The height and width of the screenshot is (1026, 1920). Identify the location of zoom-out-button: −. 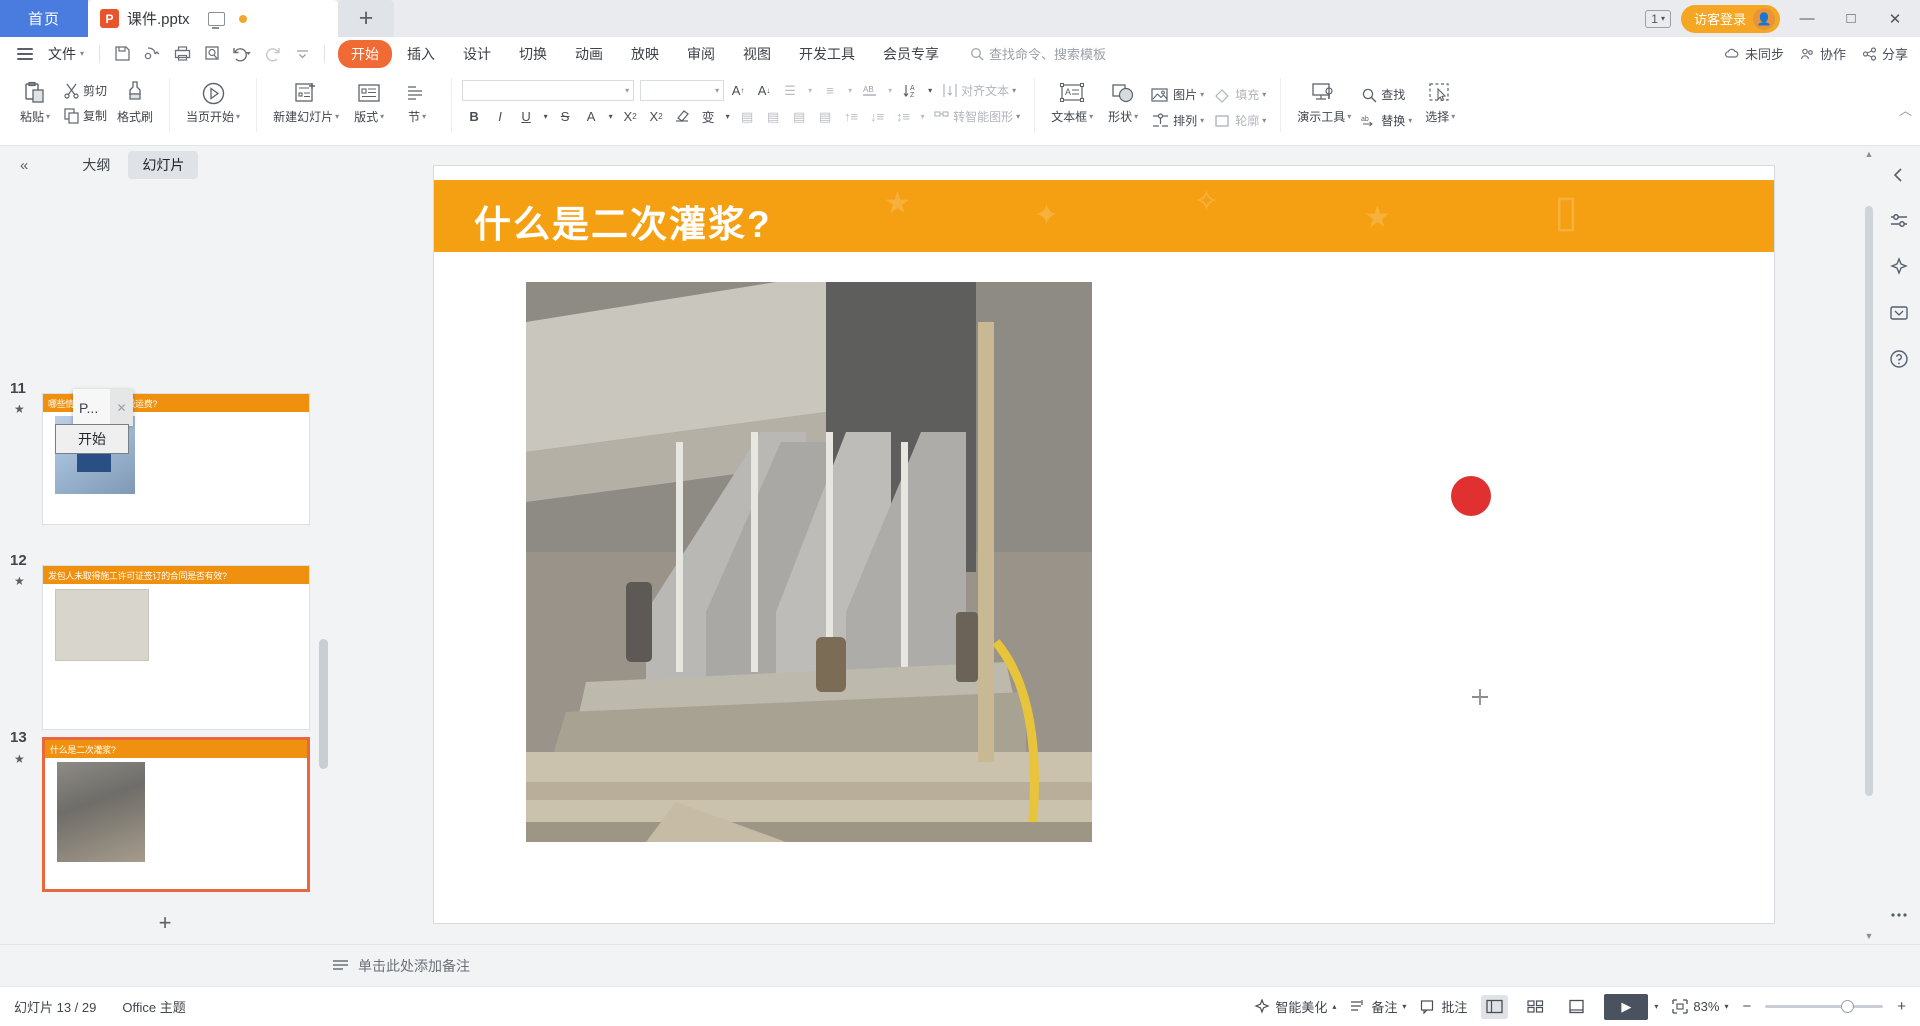
(1746, 1006).